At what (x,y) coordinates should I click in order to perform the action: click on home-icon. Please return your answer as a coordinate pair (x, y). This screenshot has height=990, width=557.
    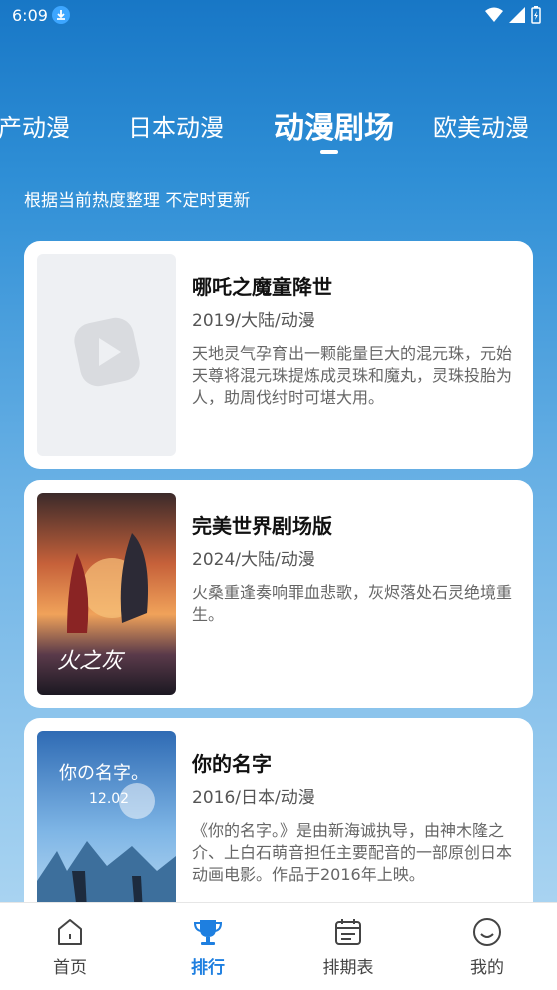
    Looking at the image, I should click on (70, 932).